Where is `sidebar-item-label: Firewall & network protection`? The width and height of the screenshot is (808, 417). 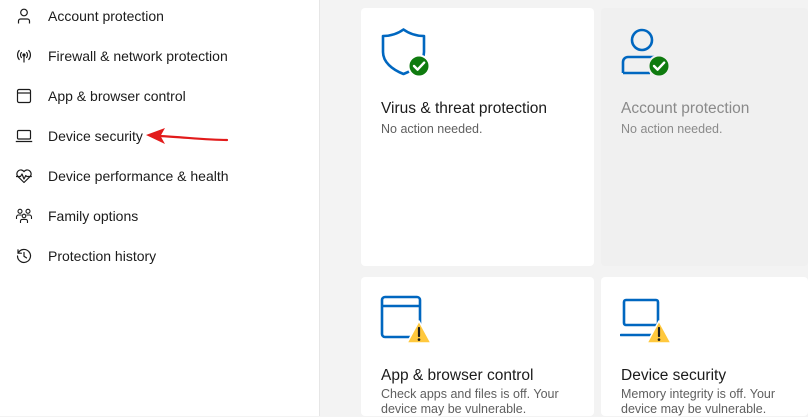
sidebar-item-label: Firewall & network protection is located at coordinates (138, 56).